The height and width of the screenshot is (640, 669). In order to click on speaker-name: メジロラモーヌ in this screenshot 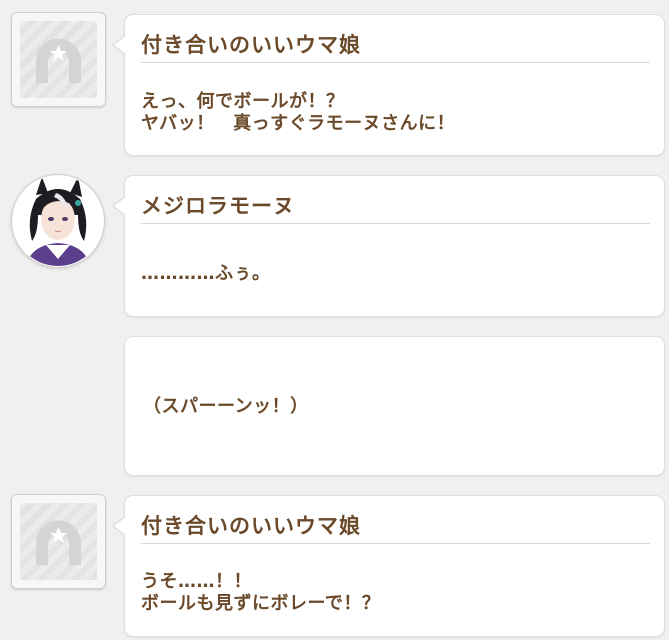, I will do `click(218, 206)`.